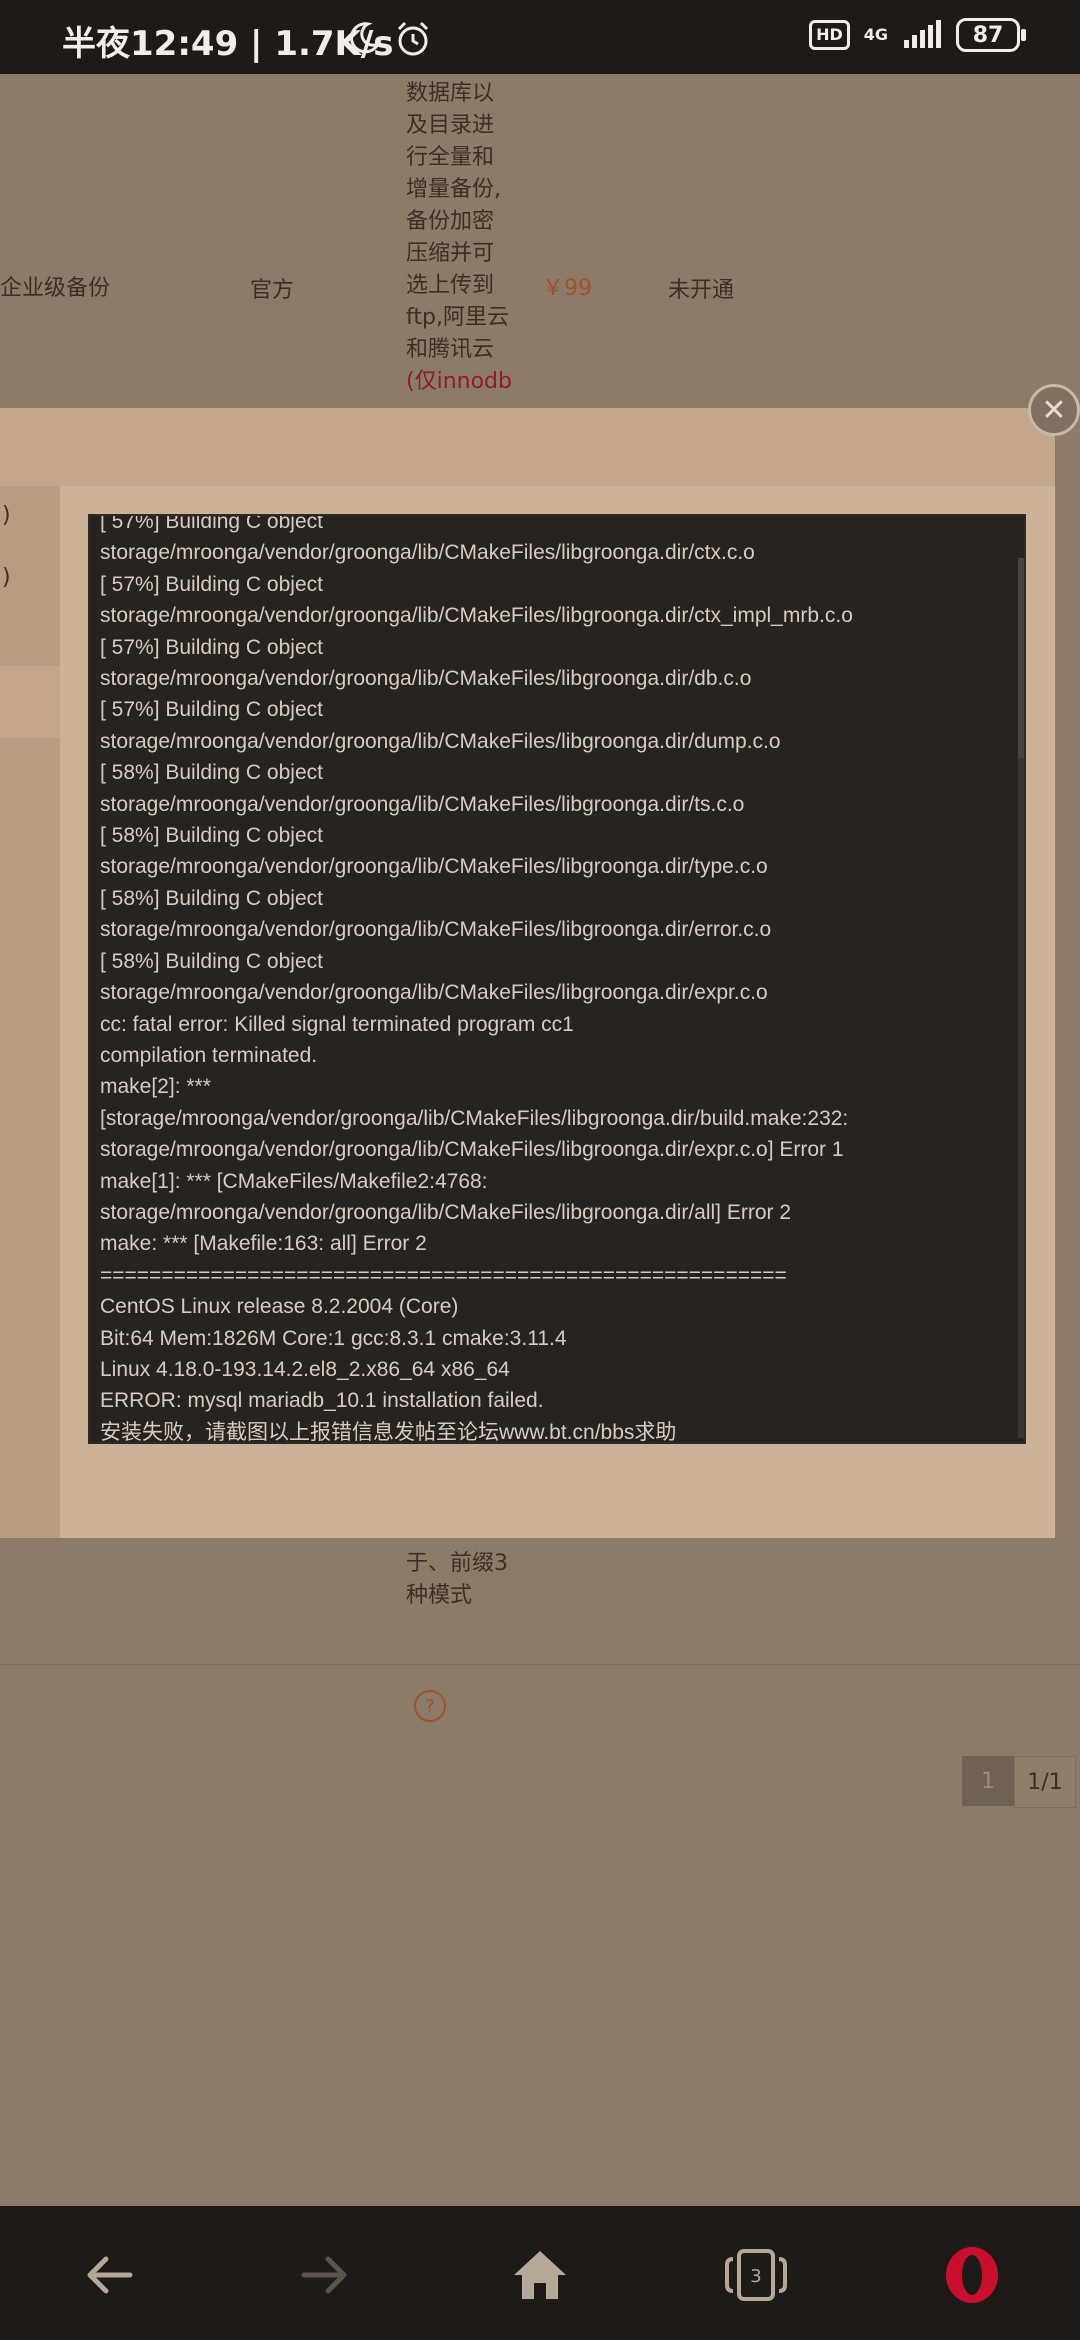 The width and height of the screenshot is (1080, 2340). I want to click on tabs-count: 3, so click(755, 2276).